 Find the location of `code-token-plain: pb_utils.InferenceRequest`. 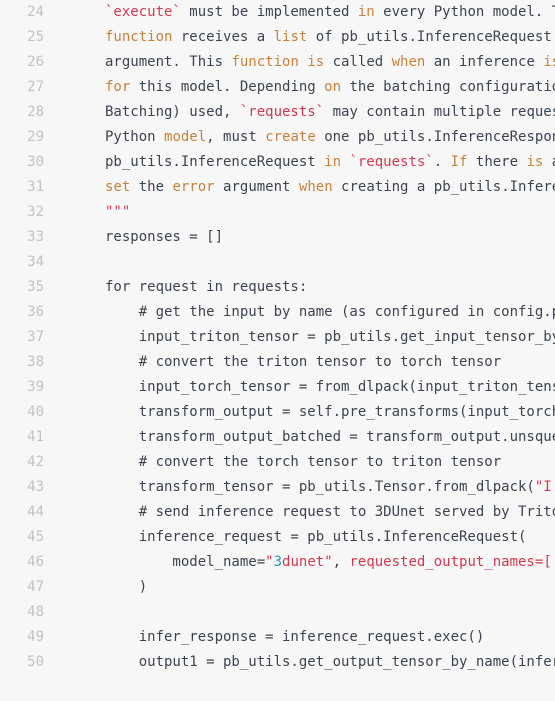

code-token-plain: pb_utils.InferenceRequest is located at coordinates (215, 162).